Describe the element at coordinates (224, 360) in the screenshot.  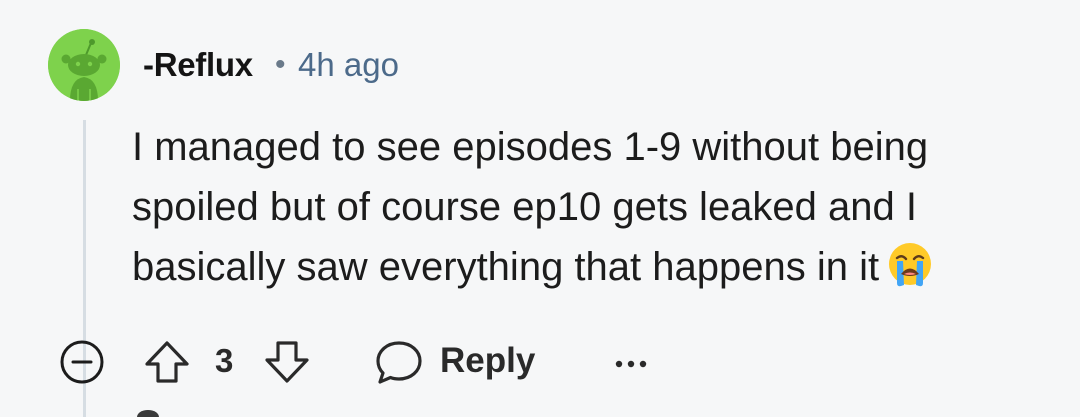
I see `vote-count: 3` at that location.